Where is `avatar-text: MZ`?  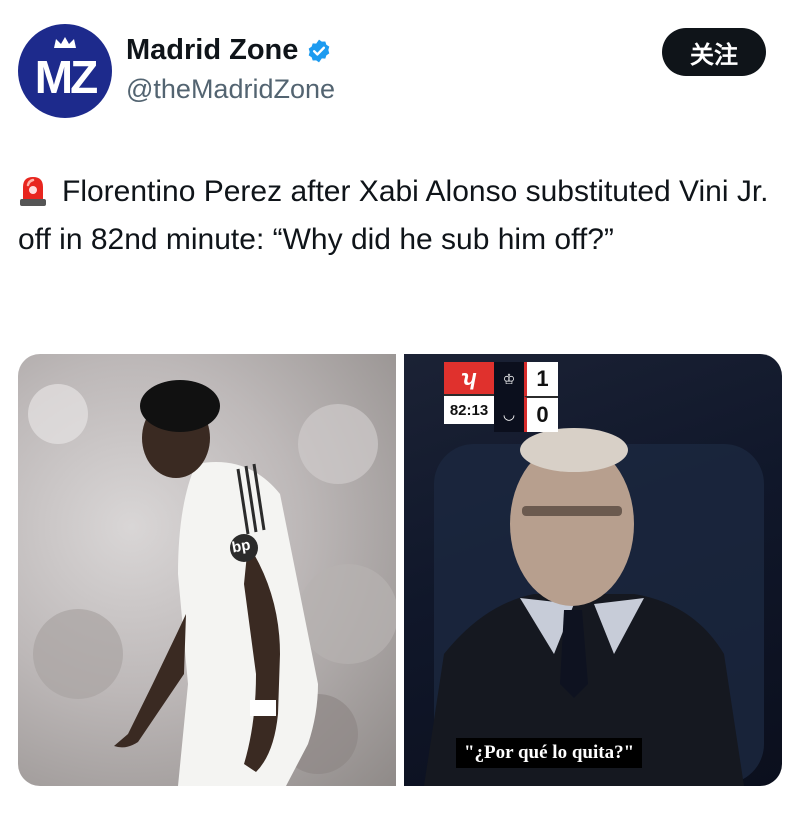
avatar-text: MZ is located at coordinates (66, 77).